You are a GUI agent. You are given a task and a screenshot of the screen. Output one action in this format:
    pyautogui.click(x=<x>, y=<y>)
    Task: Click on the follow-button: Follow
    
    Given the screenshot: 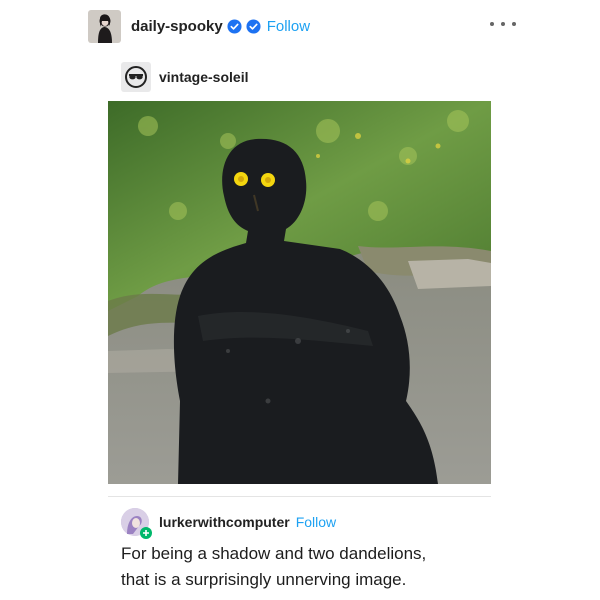 What is the action you would take?
    pyautogui.click(x=288, y=26)
    